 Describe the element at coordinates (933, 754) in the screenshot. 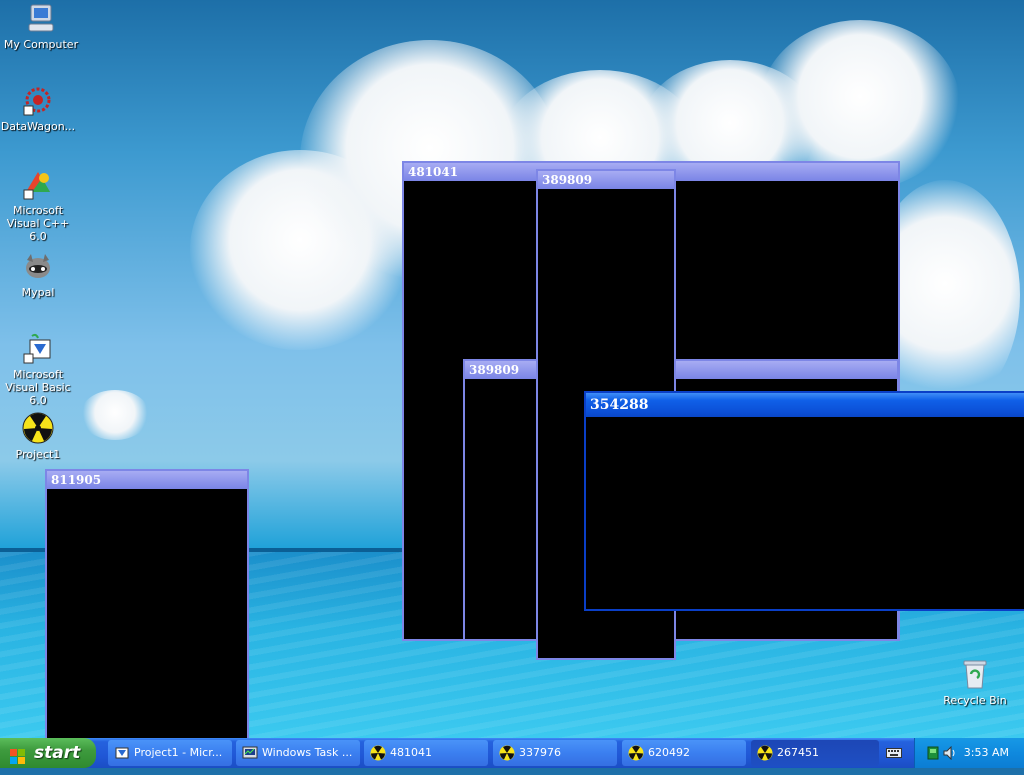

I see `network-icon` at that location.